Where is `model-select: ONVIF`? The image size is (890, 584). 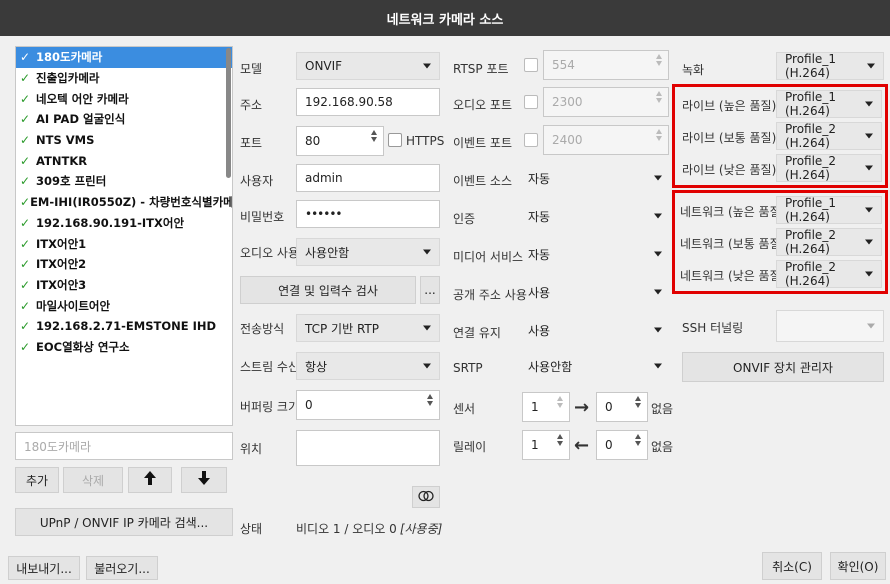 model-select: ONVIF is located at coordinates (368, 66).